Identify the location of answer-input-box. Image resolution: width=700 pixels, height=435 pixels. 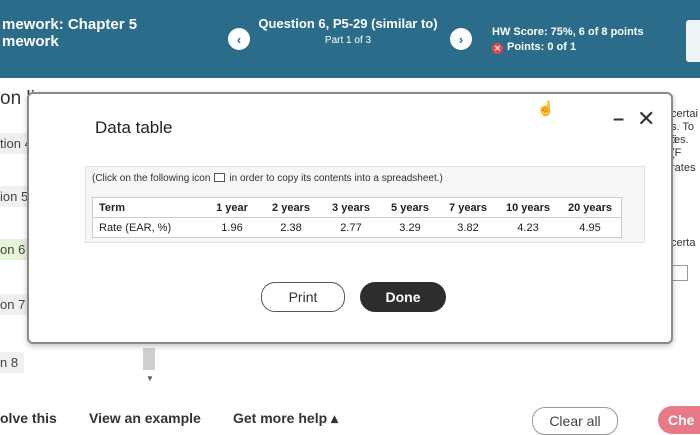
(680, 273).